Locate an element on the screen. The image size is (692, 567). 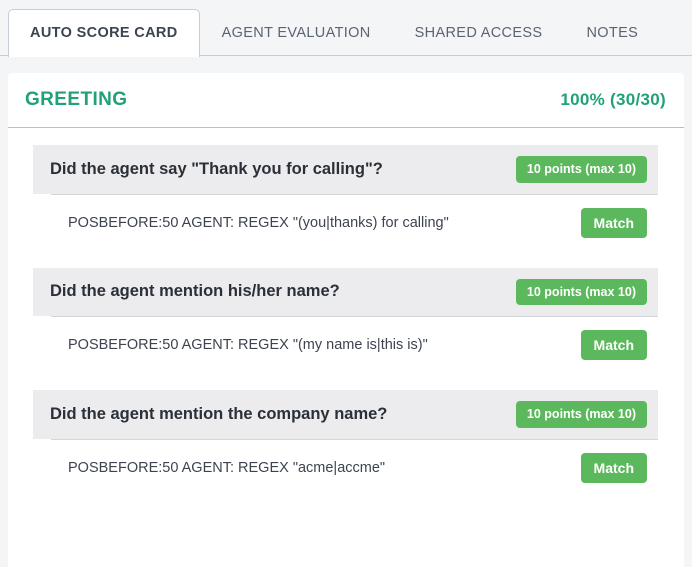
section-header: GREETING 100% (30/30) is located at coordinates (346, 100).